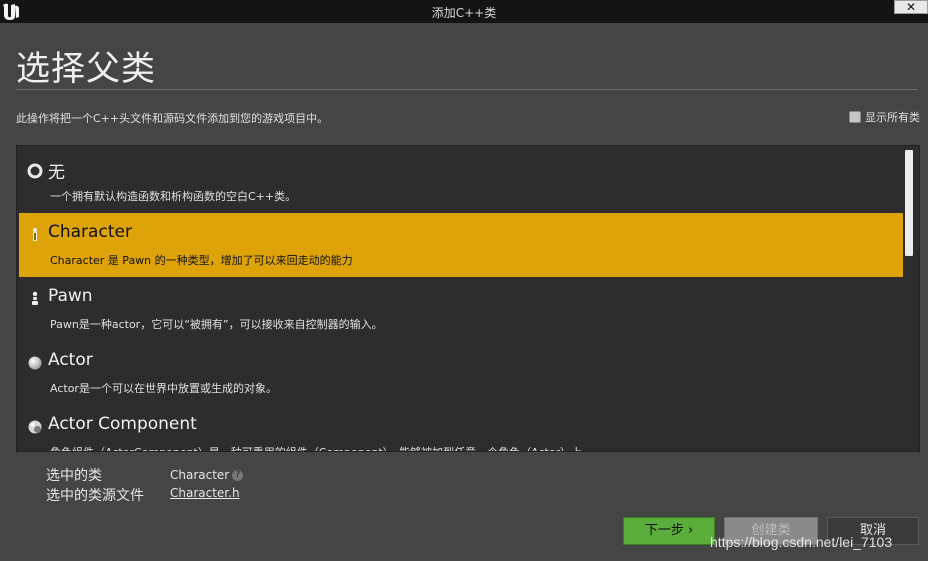 This screenshot has height=561, width=928. I want to click on divider, so click(467, 89).